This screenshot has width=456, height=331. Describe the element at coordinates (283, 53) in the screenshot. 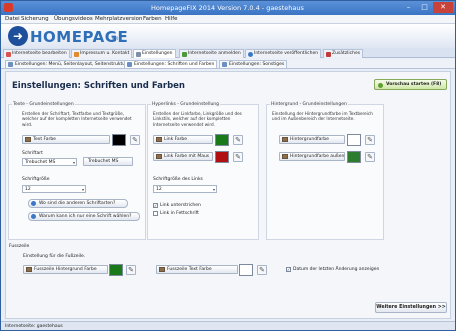

I see `tab-internetseite-veroeffentlichen: Internetseite veröffentlichen` at that location.